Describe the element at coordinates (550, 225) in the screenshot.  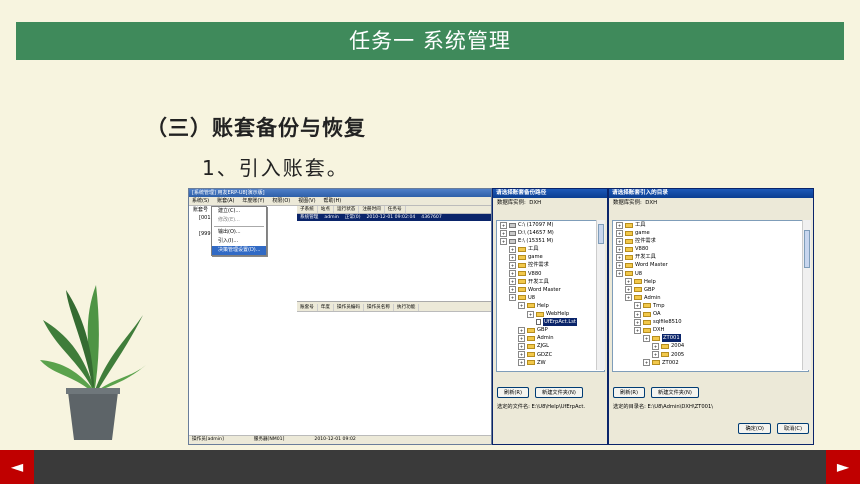
I see `list-item: + C:\ (17097 M)` at that location.